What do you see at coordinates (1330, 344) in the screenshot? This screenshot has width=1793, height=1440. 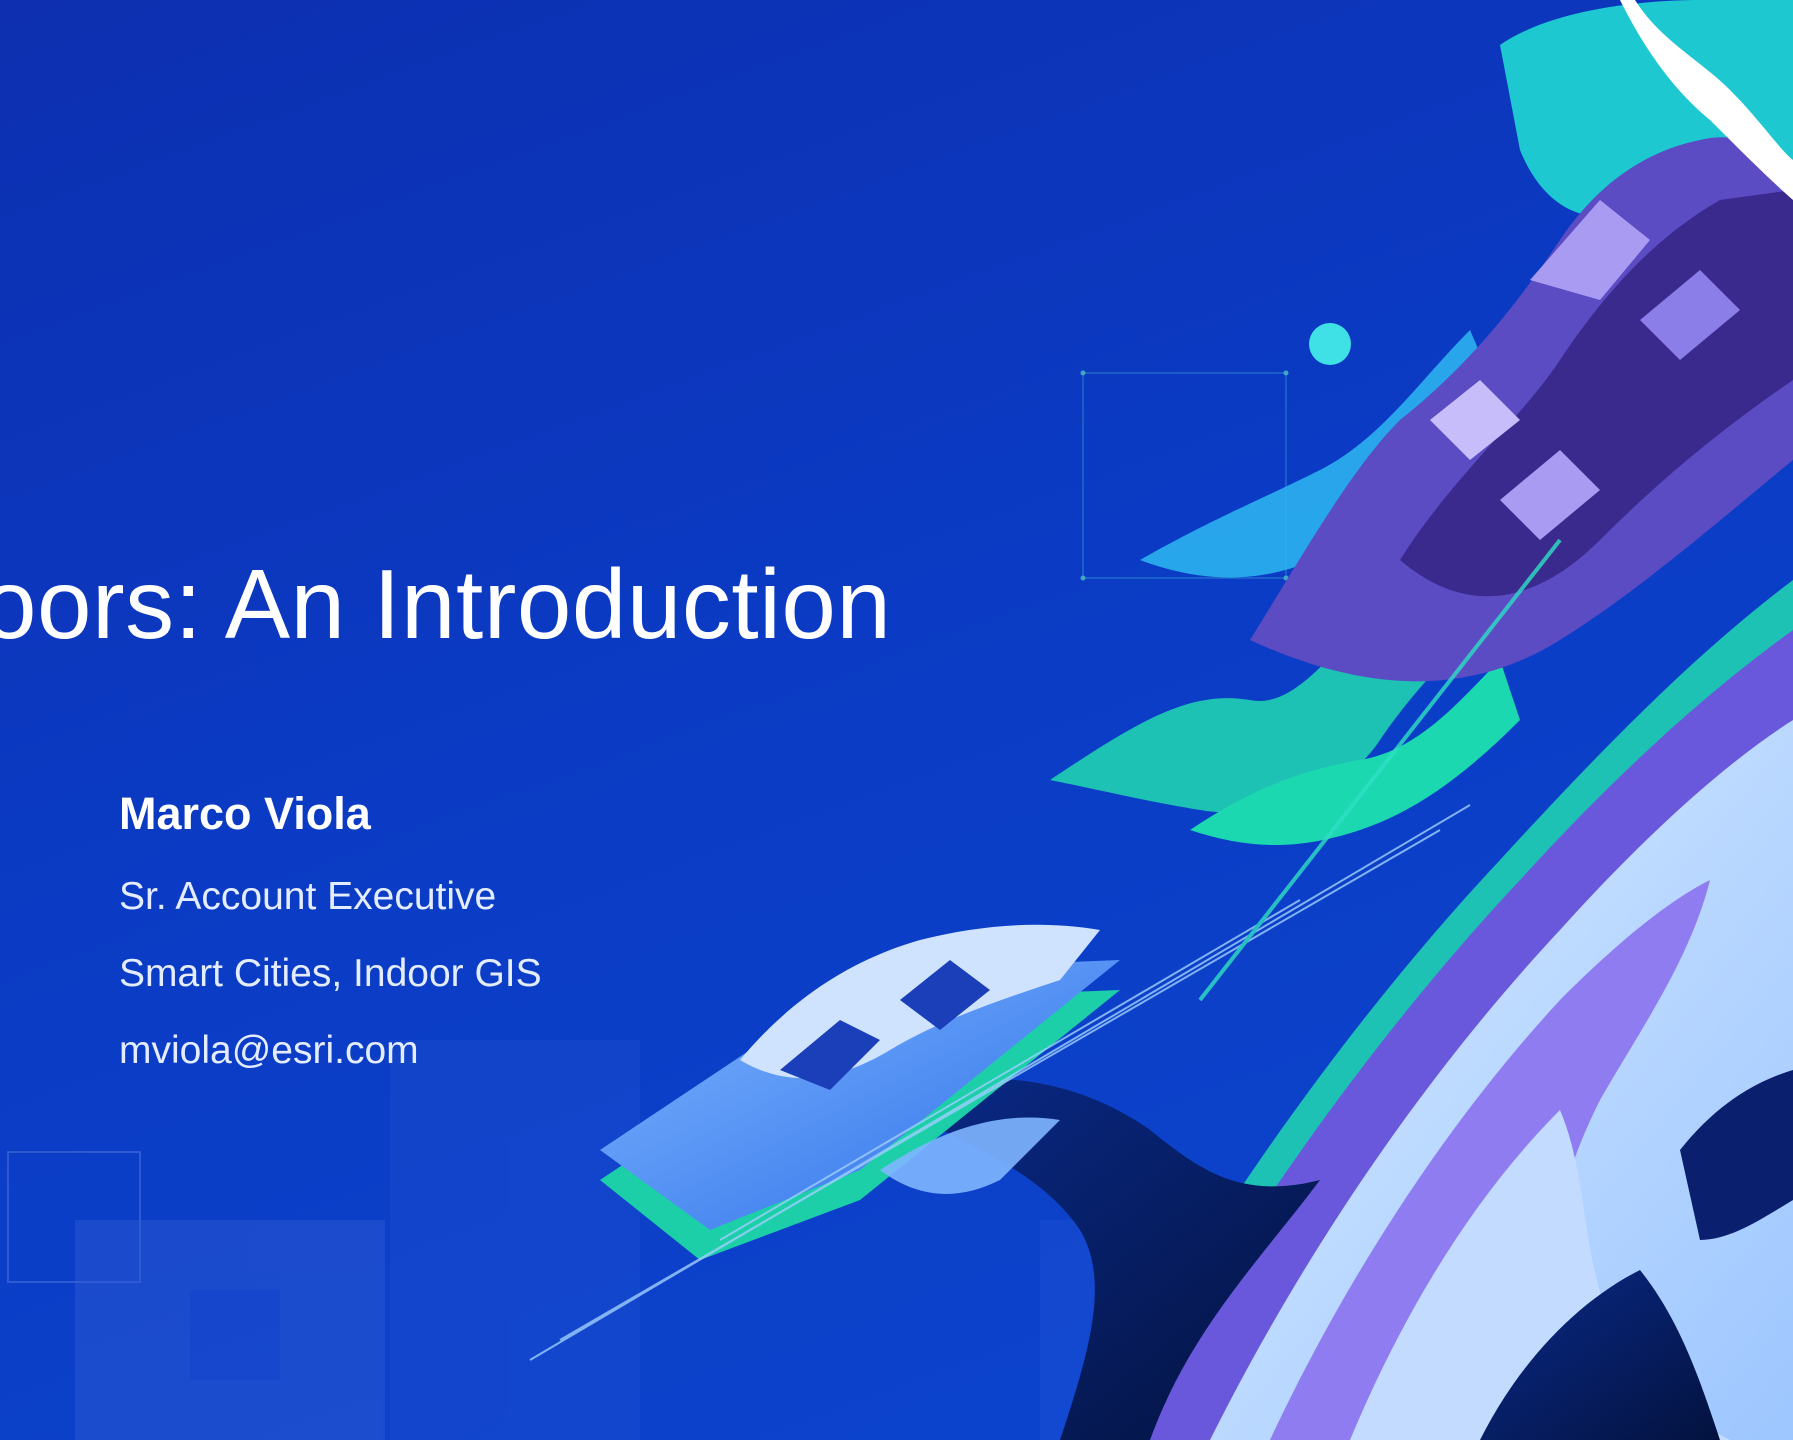 I see `teal-dot` at bounding box center [1330, 344].